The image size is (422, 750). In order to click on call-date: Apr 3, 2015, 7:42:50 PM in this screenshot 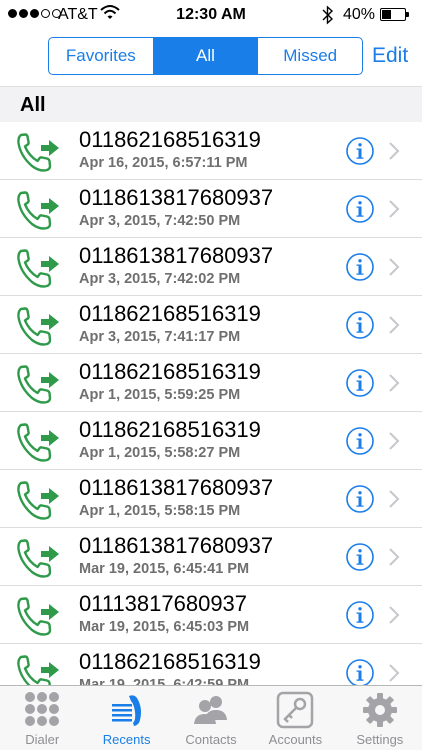, I will do `click(160, 221)`.